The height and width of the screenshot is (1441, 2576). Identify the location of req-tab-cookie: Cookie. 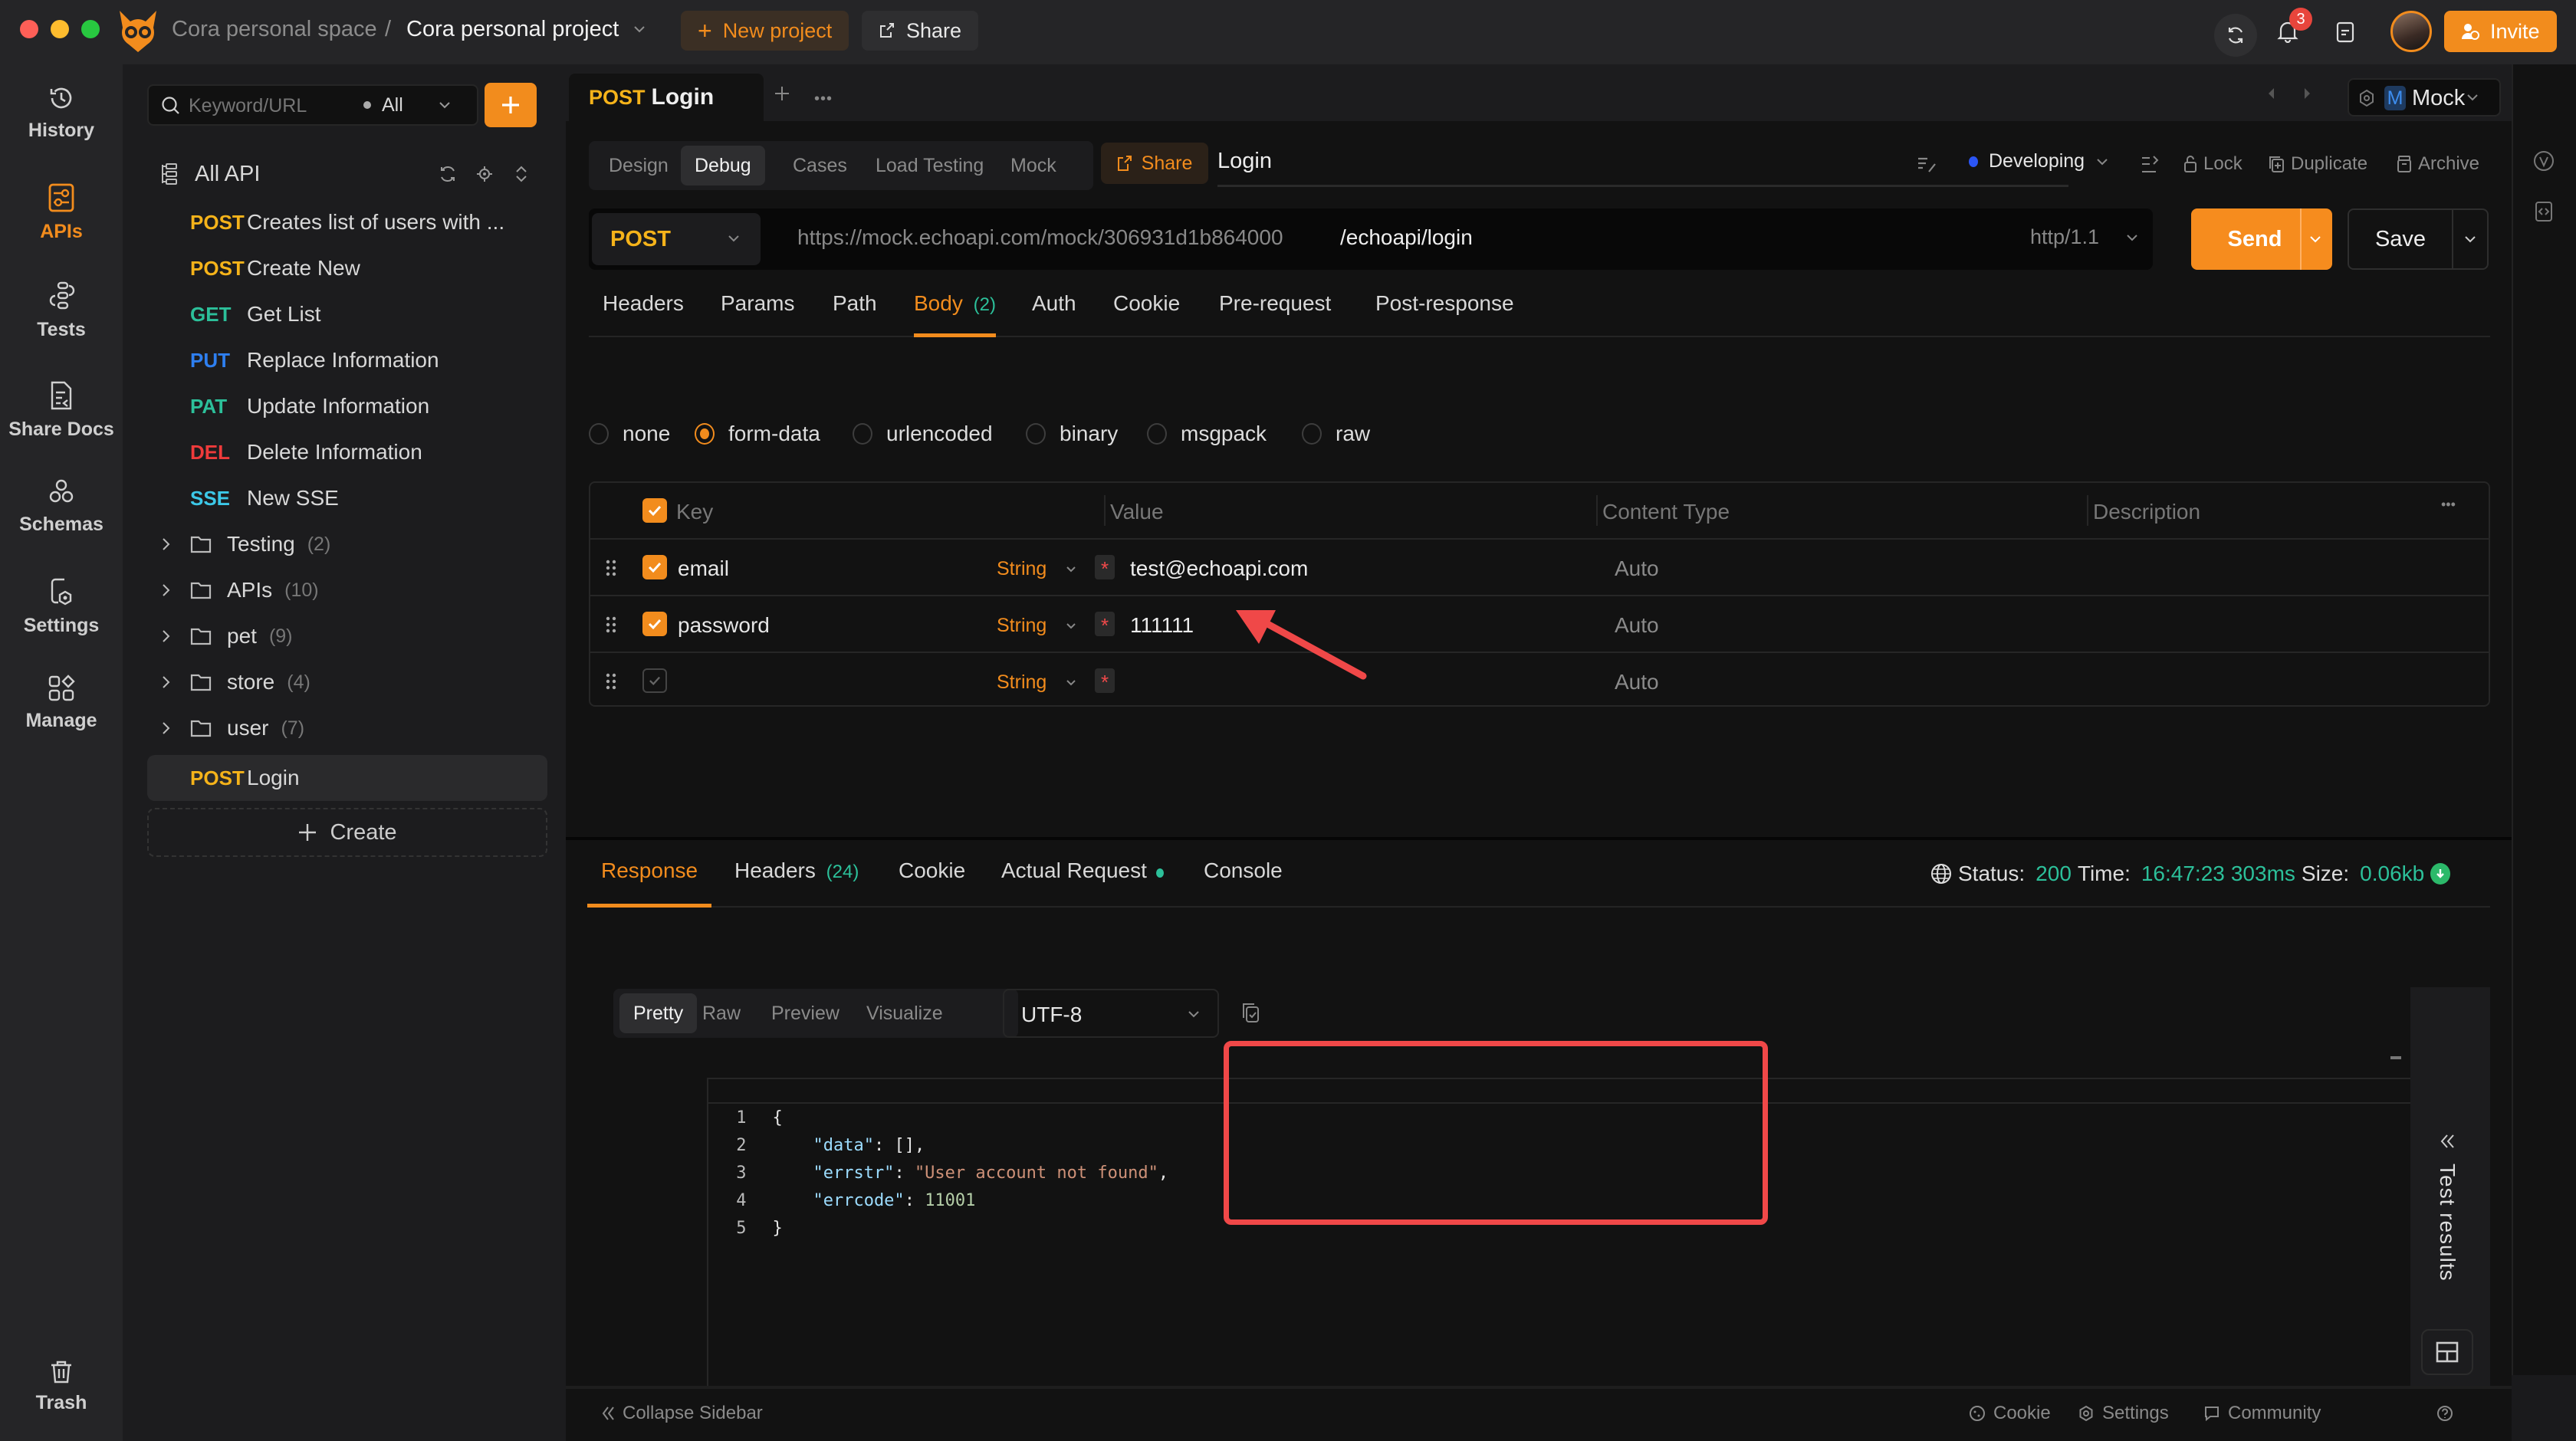
(1147, 314).